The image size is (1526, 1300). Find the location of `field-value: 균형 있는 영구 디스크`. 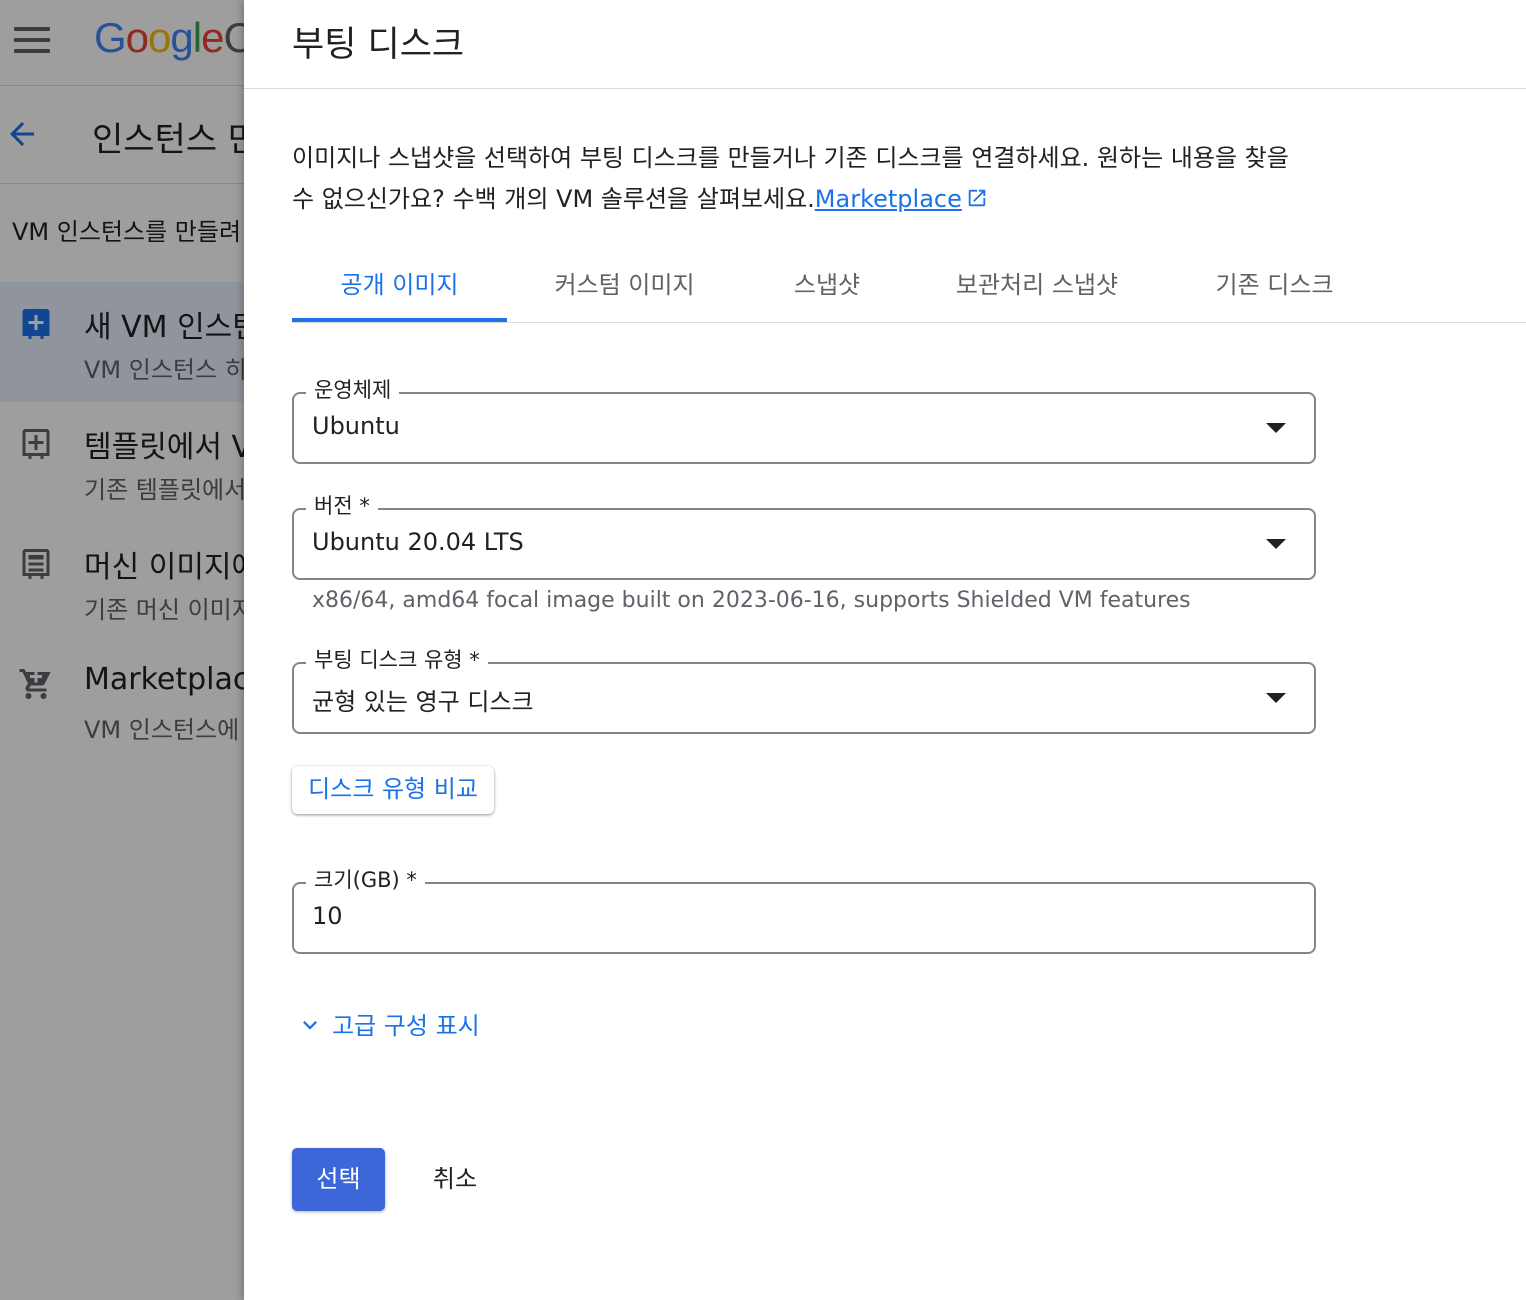

field-value: 균형 있는 영구 디스크 is located at coordinates (423, 702).